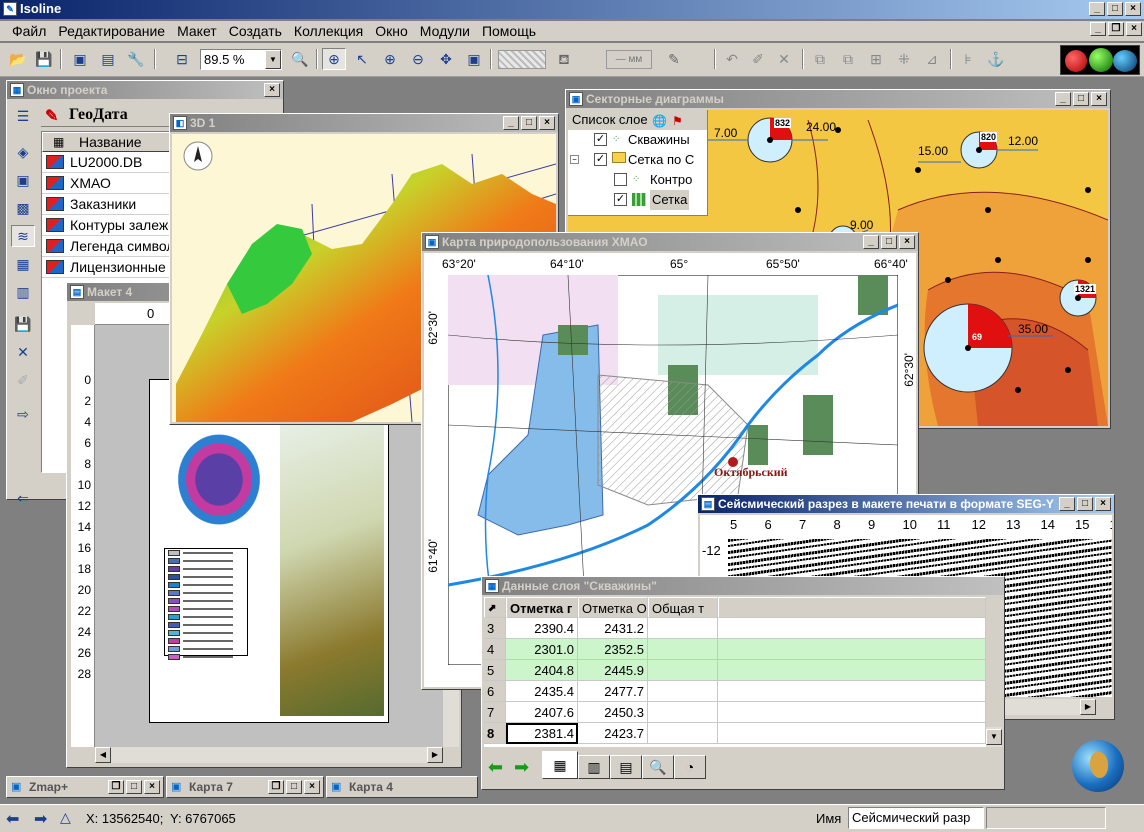 The width and height of the screenshot is (1144, 832). I want to click on view3d-close-button: ×, so click(547, 123).